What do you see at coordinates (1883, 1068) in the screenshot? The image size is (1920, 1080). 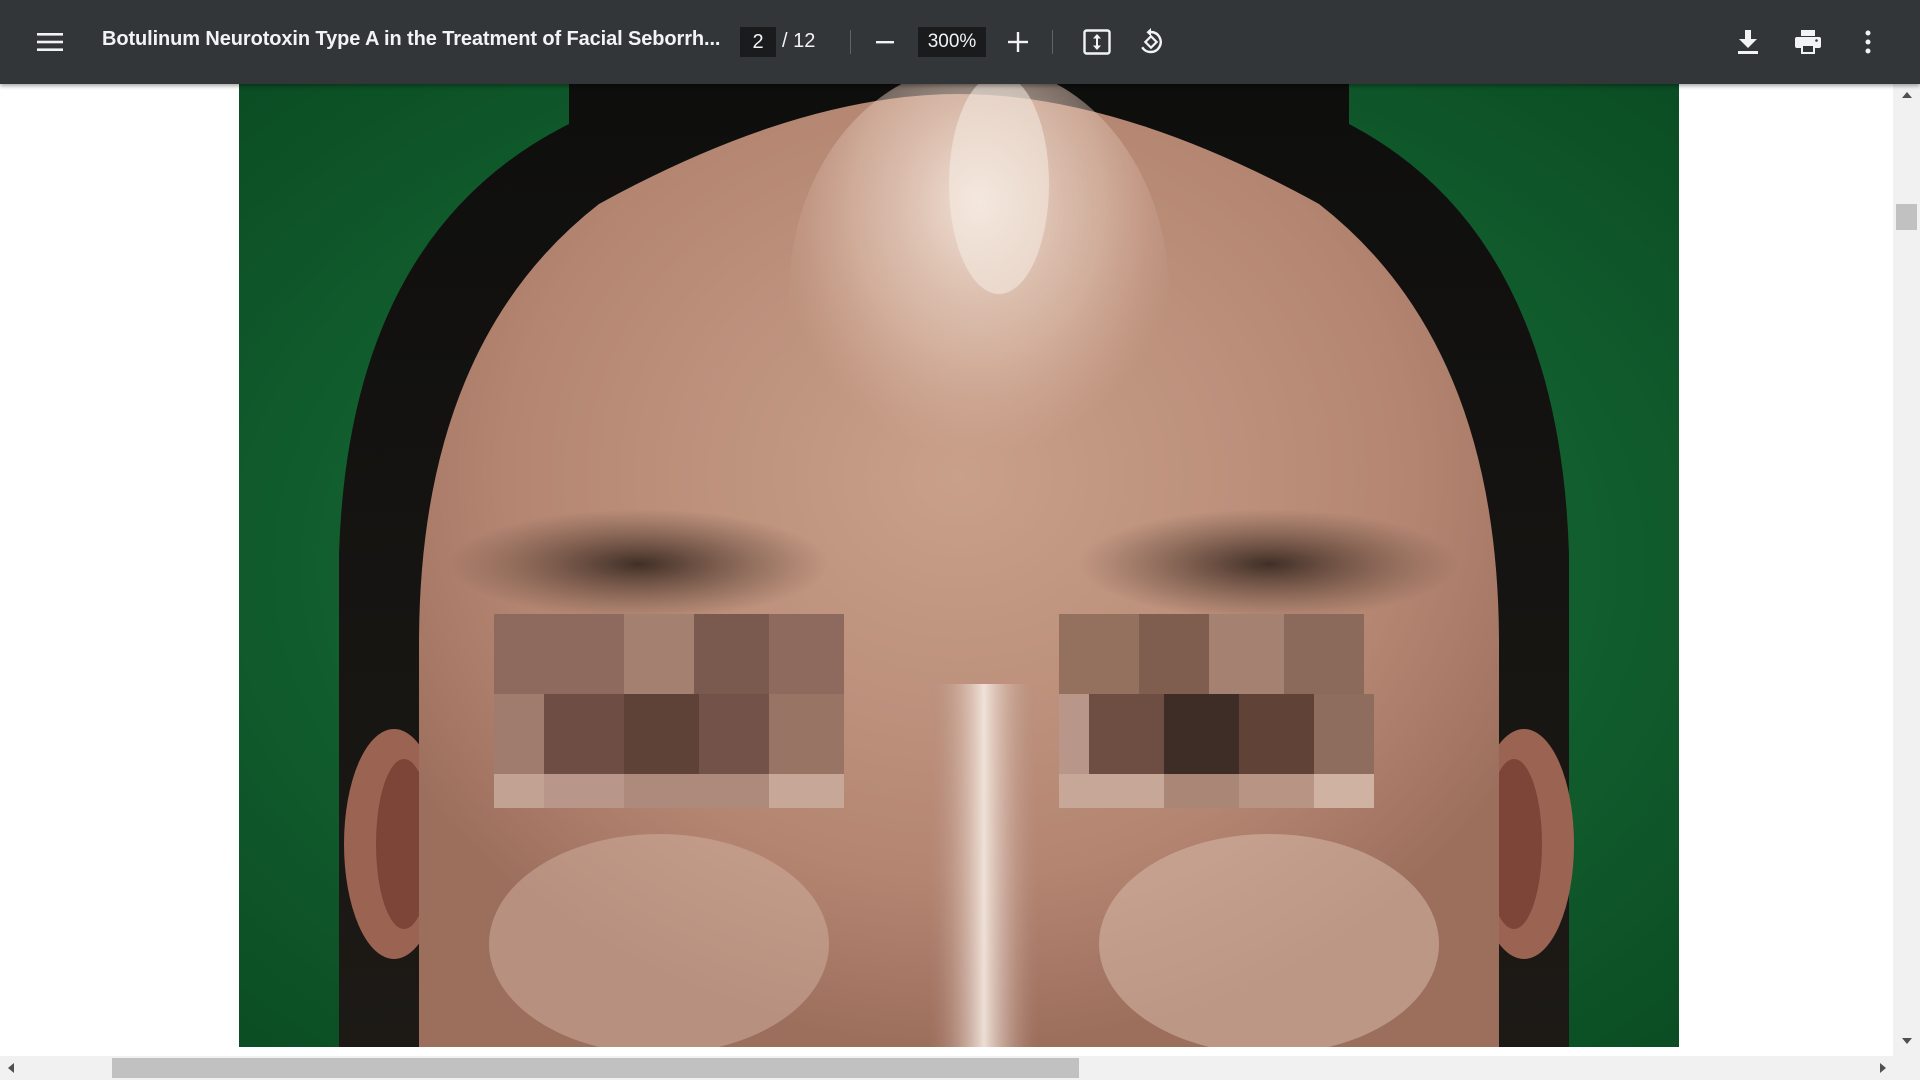 I see `scroll-right-arrow-icon` at bounding box center [1883, 1068].